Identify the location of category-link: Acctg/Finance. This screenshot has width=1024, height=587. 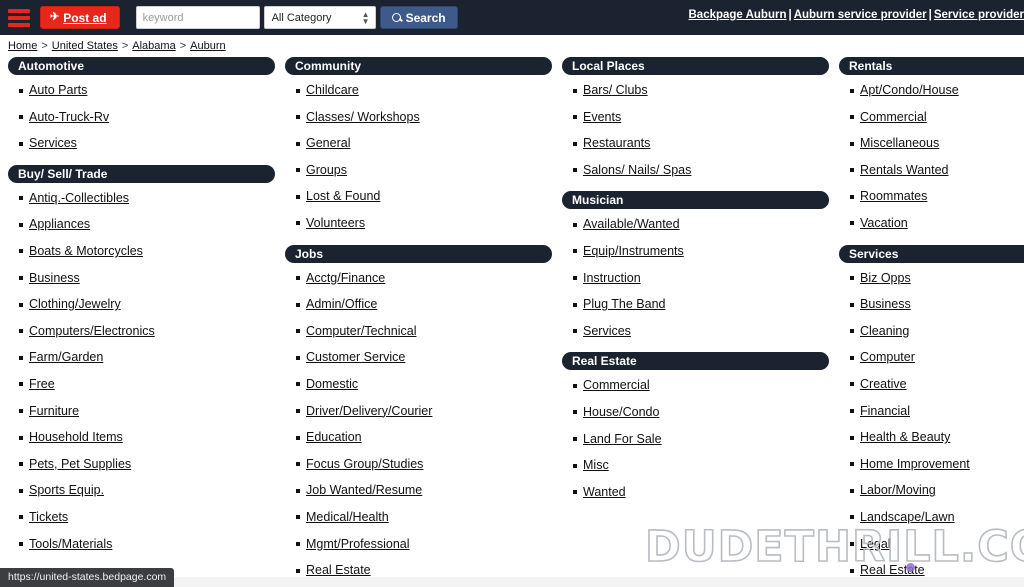
(345, 278).